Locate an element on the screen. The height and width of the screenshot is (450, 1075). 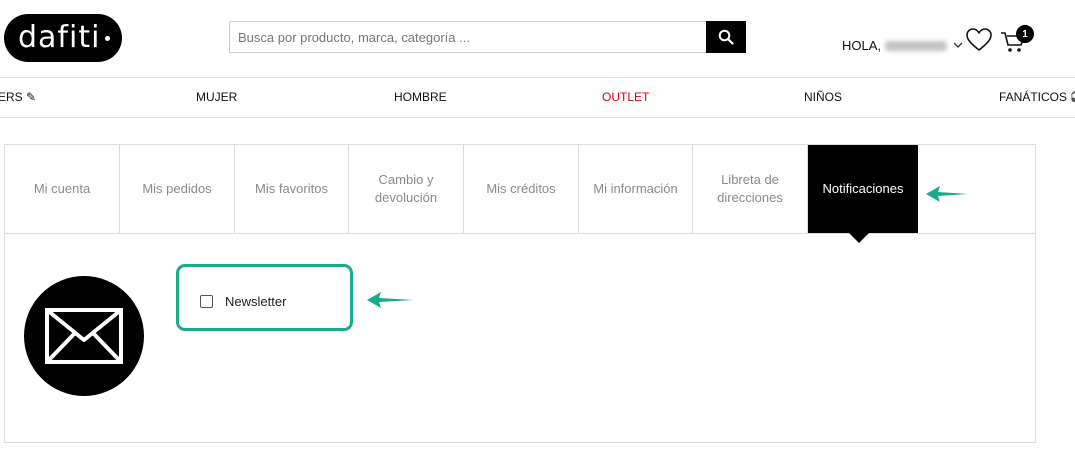
account-menu: HOLA, is located at coordinates (902, 45).